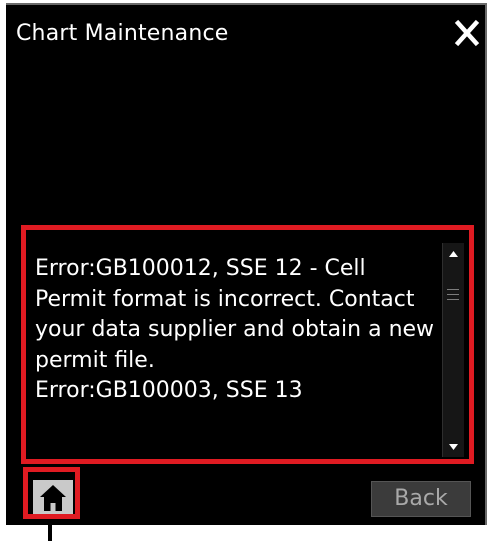 This screenshot has width=489, height=541. I want to click on scroll-down-button, so click(453, 446).